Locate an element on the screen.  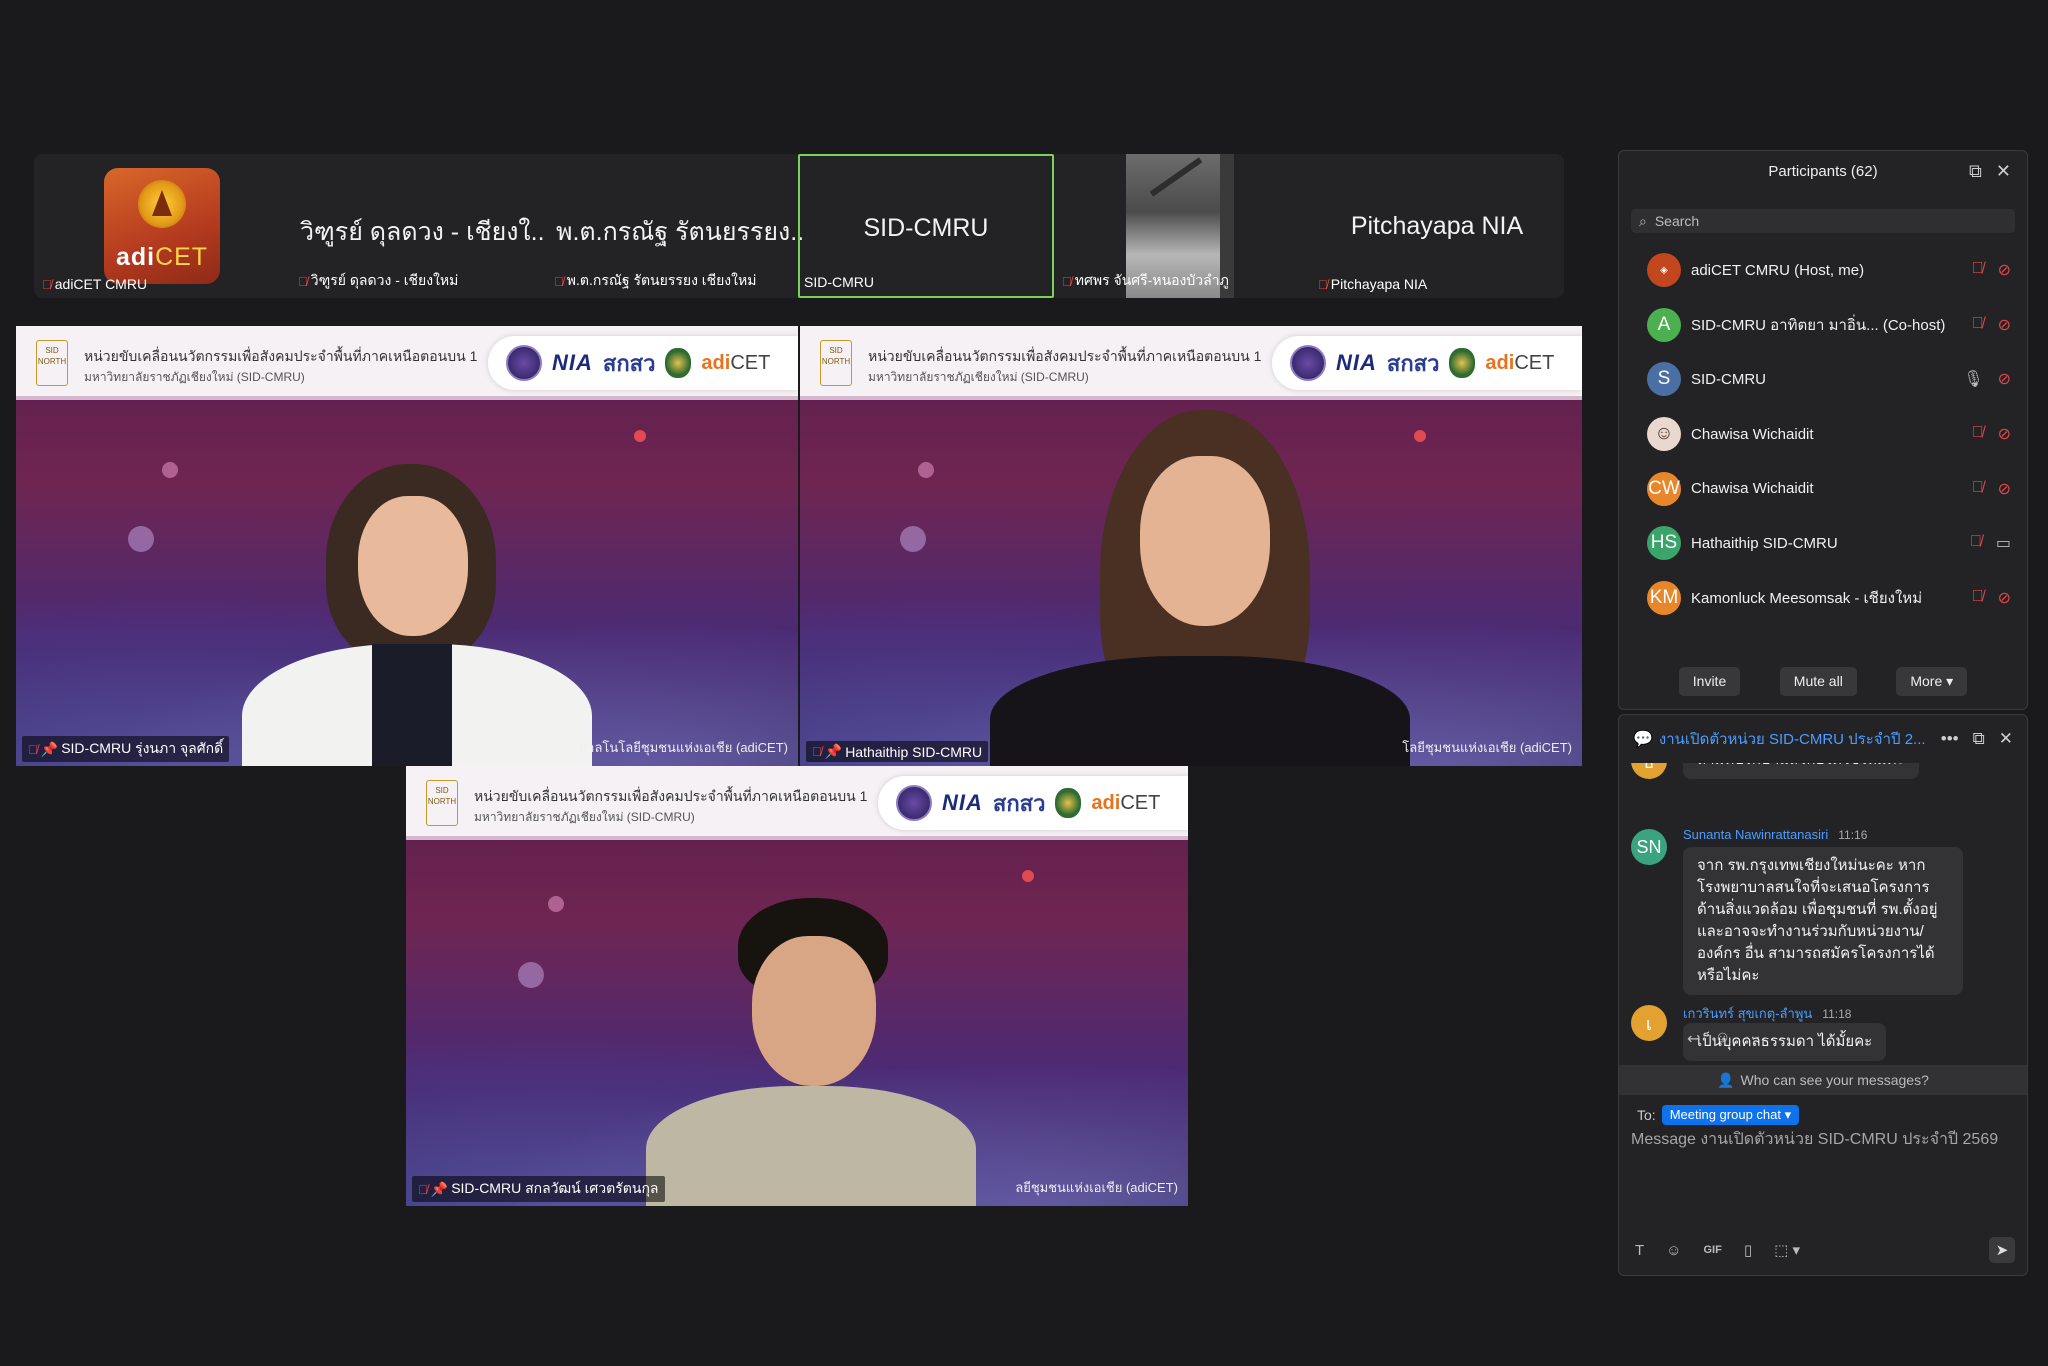
participant-row: KM Kamonluck Meesomsak - เชียงใหม่ 🎙̸ ⊘ is located at coordinates (1823, 598).